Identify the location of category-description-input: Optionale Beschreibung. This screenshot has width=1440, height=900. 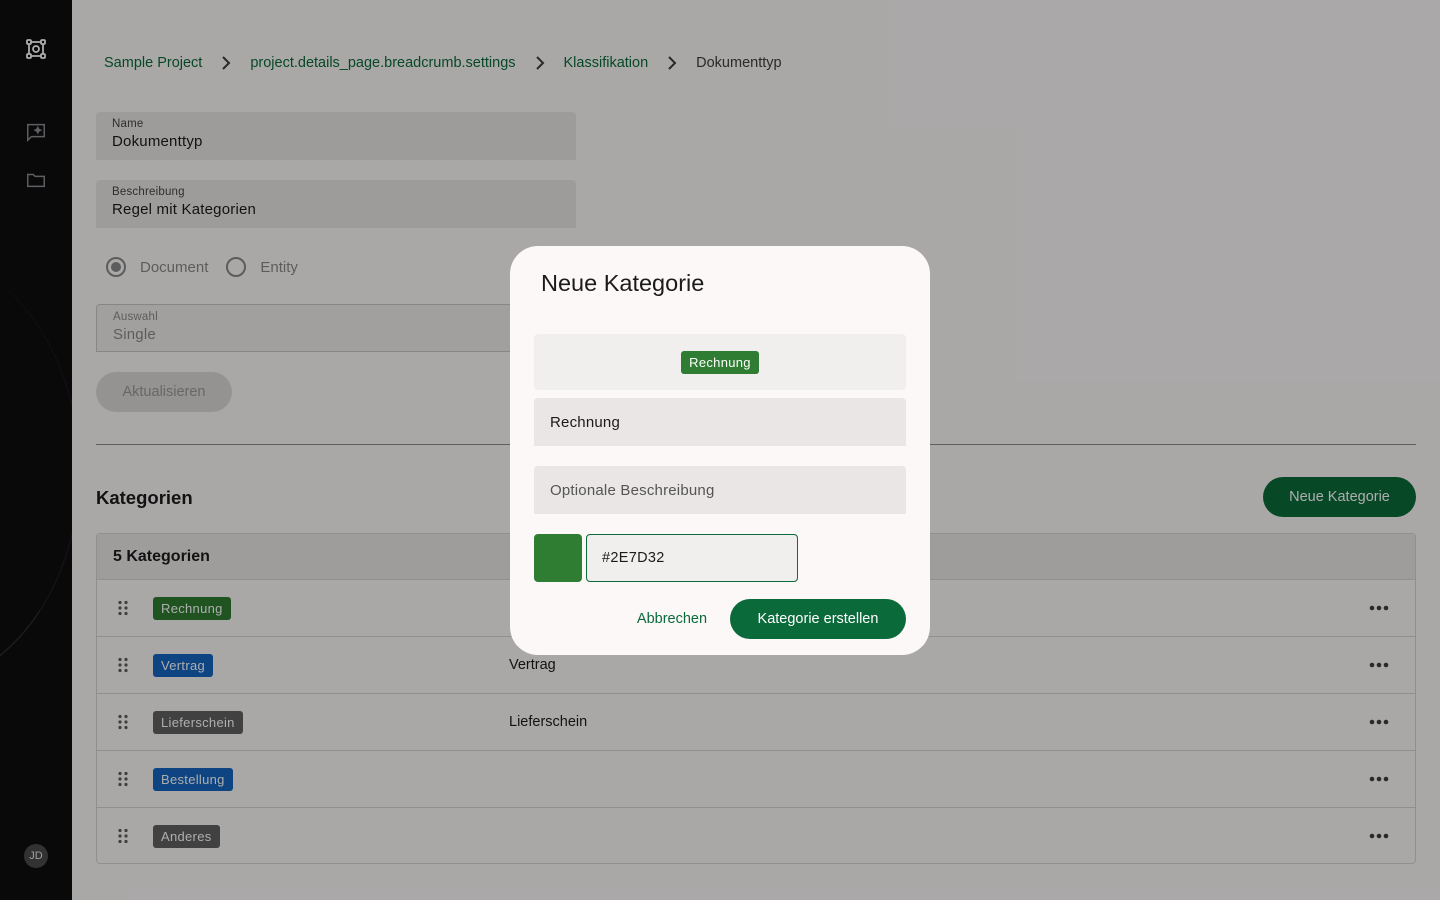
(720, 490).